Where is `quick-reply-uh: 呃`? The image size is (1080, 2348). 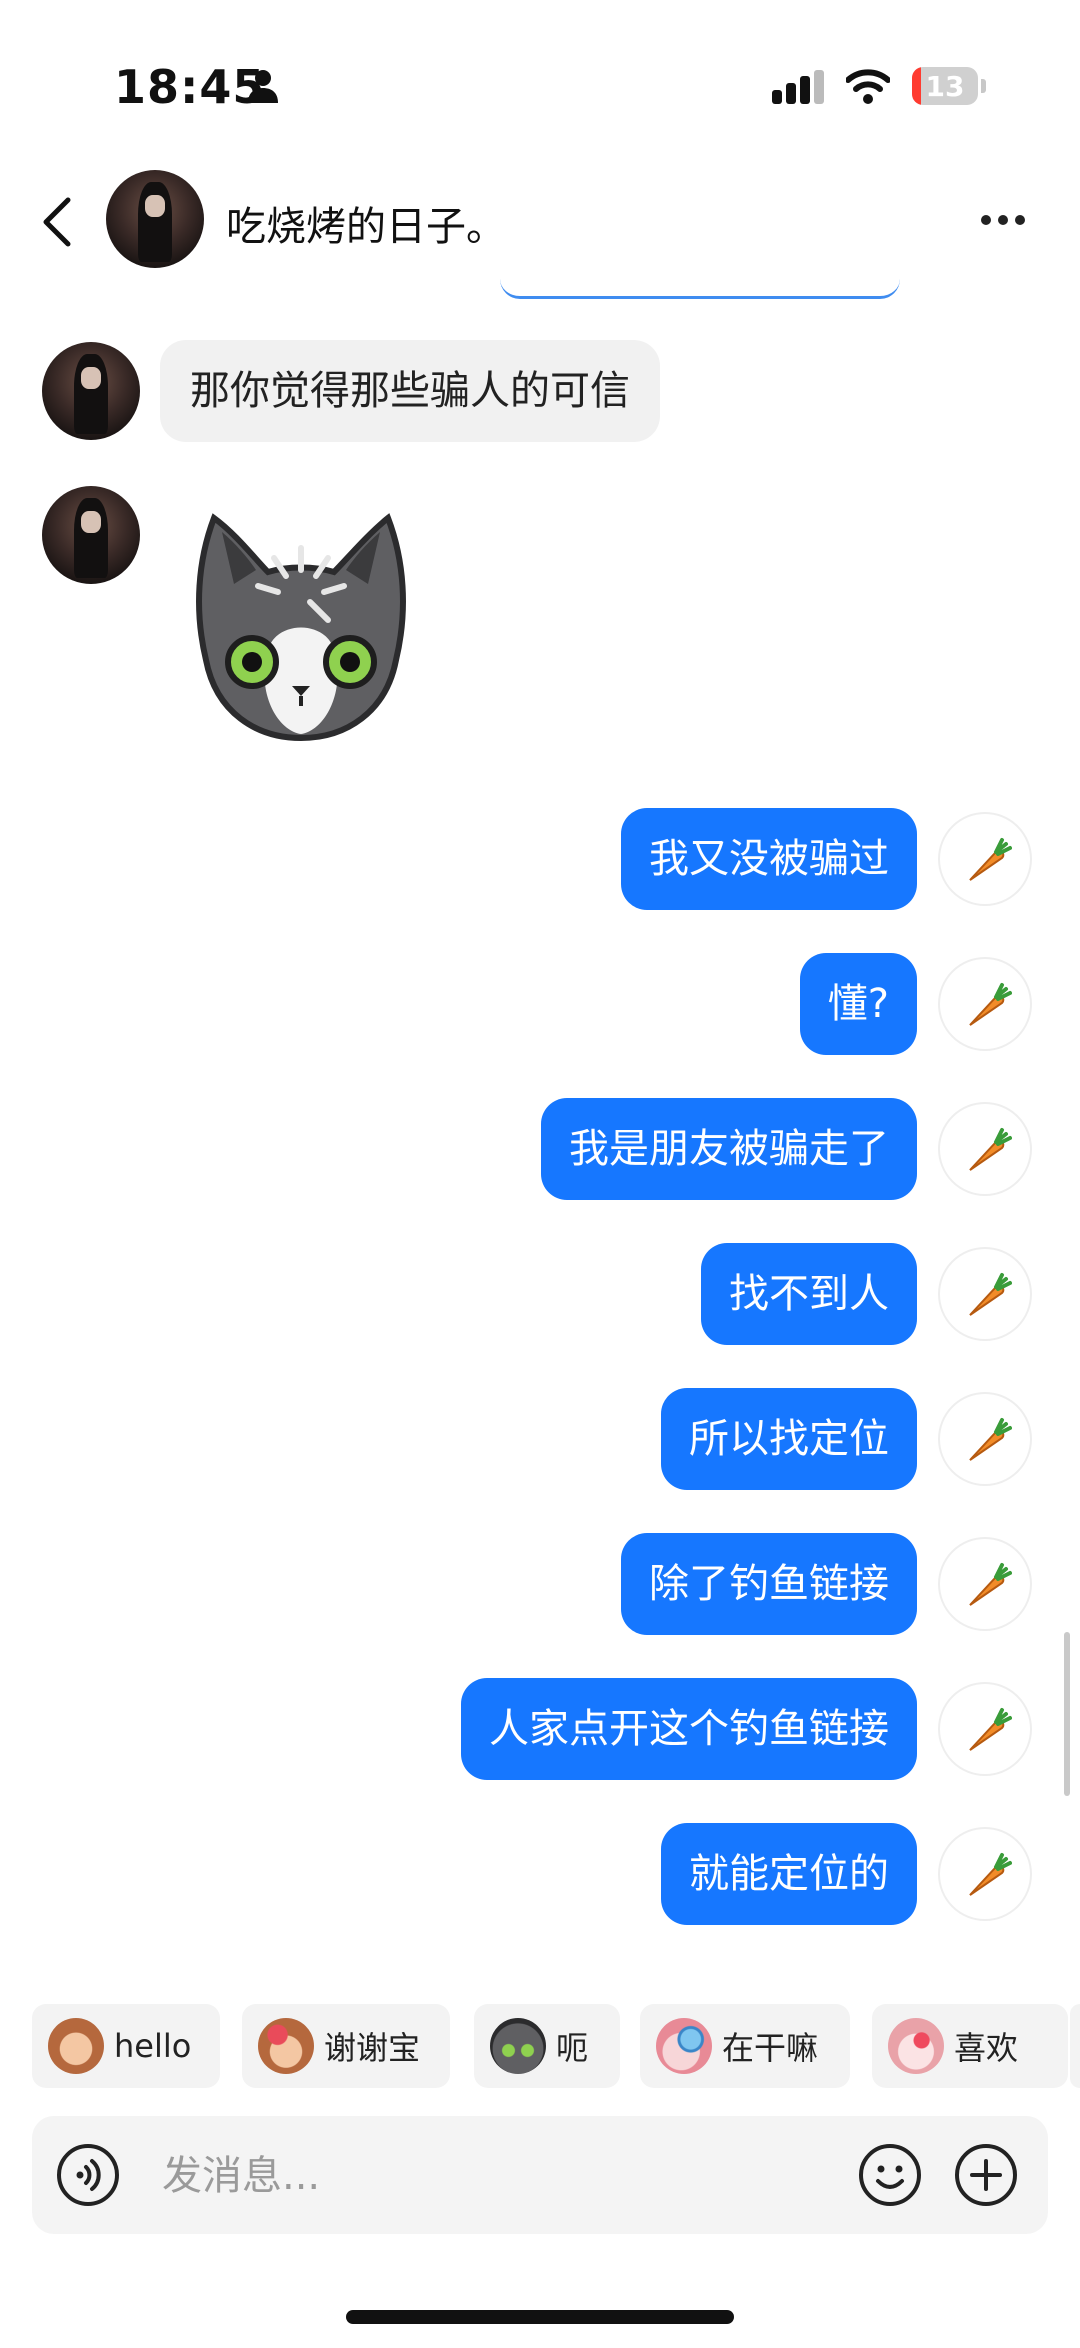
quick-reply-uh: 呃 is located at coordinates (547, 2046).